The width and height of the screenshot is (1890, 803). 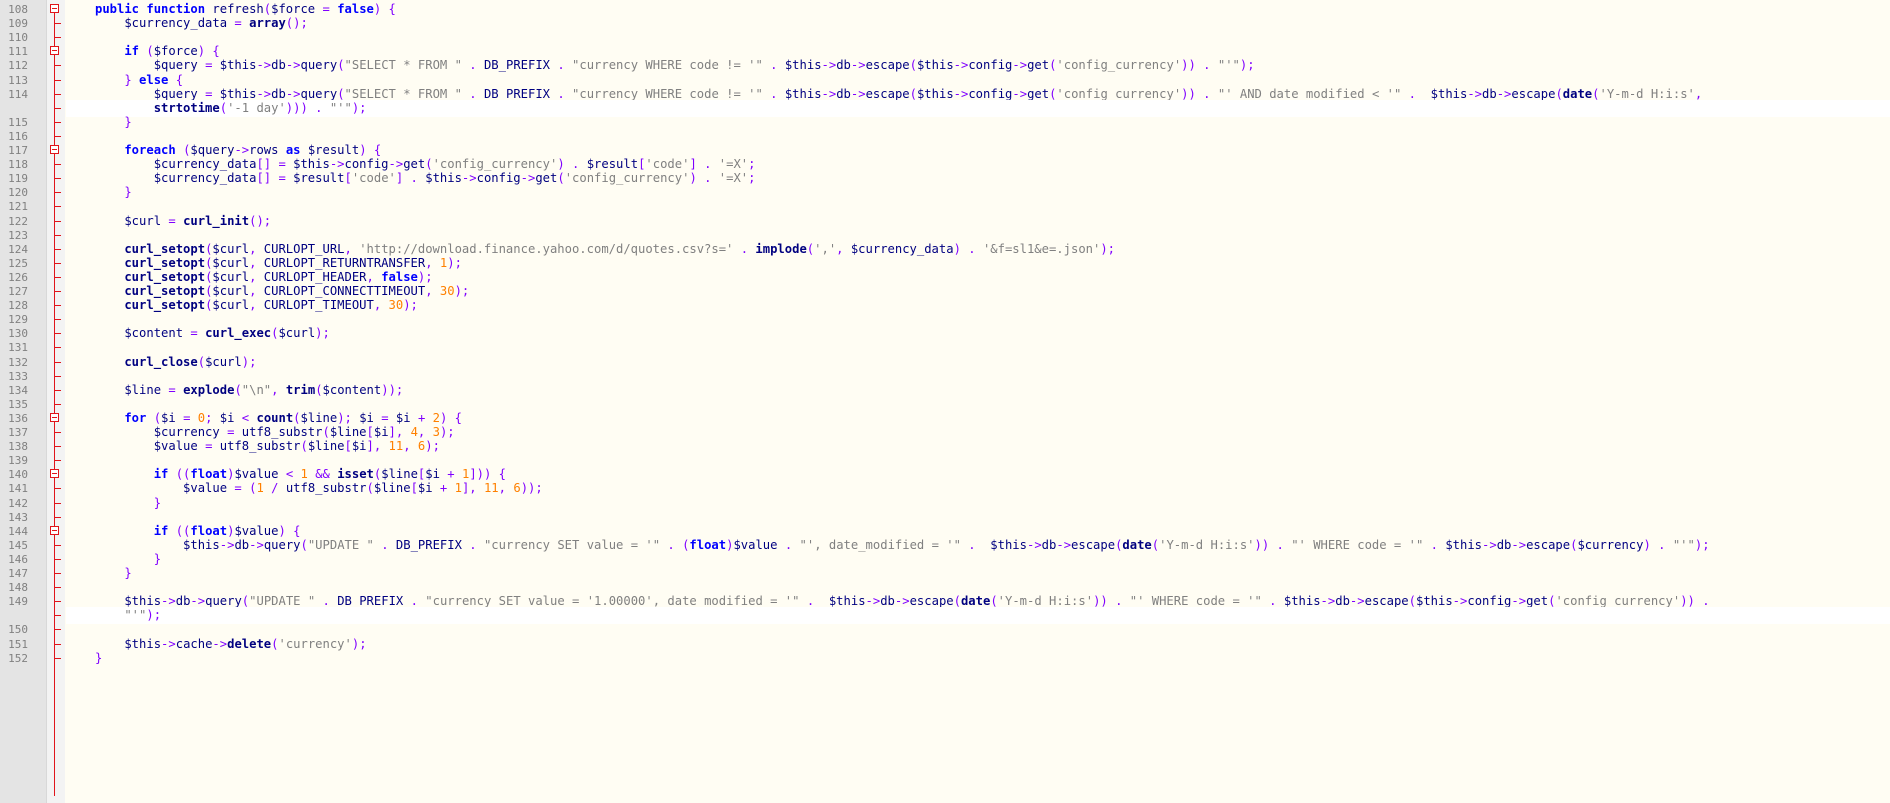 What do you see at coordinates (139, 150) in the screenshot?
I see `code-token: foreach` at bounding box center [139, 150].